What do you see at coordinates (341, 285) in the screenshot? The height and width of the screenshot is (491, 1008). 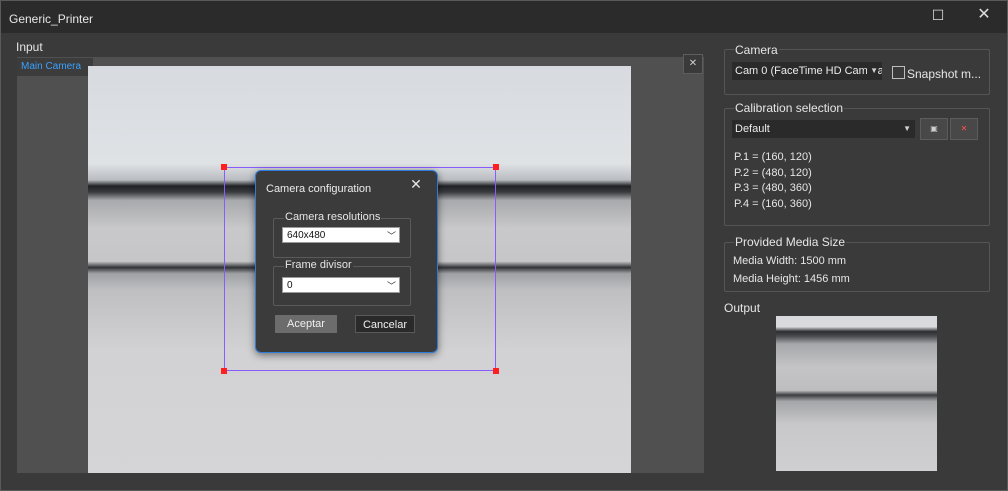 I see `frame-divisor-select: 0 ﹀` at bounding box center [341, 285].